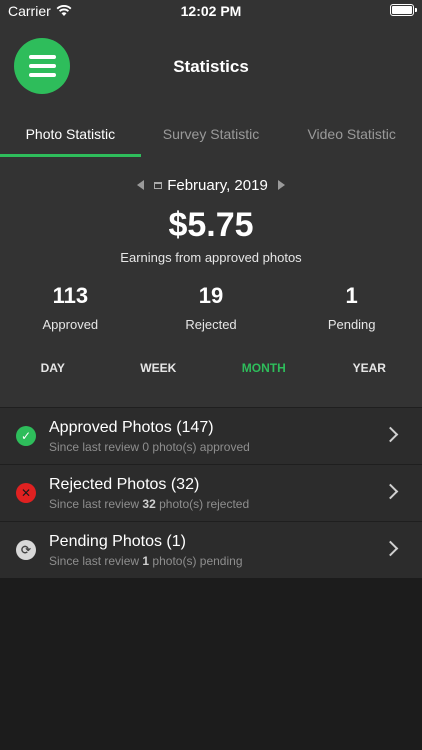 This screenshot has height=750, width=422. Describe the element at coordinates (211, 225) in the screenshot. I see `earnings-amount: $5.75` at that location.